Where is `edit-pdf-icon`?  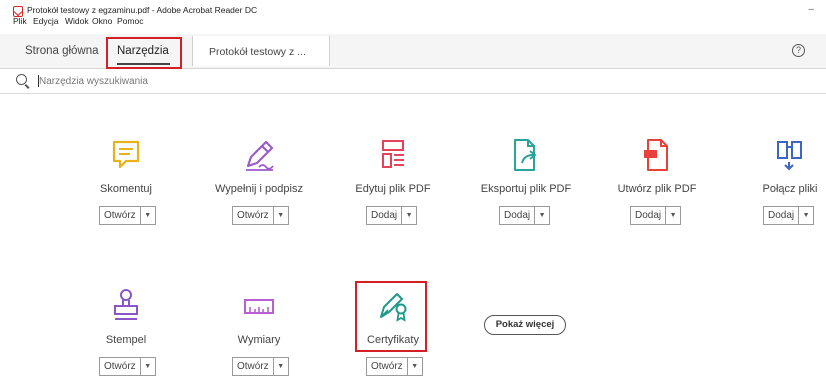
edit-pdf-icon is located at coordinates (393, 156).